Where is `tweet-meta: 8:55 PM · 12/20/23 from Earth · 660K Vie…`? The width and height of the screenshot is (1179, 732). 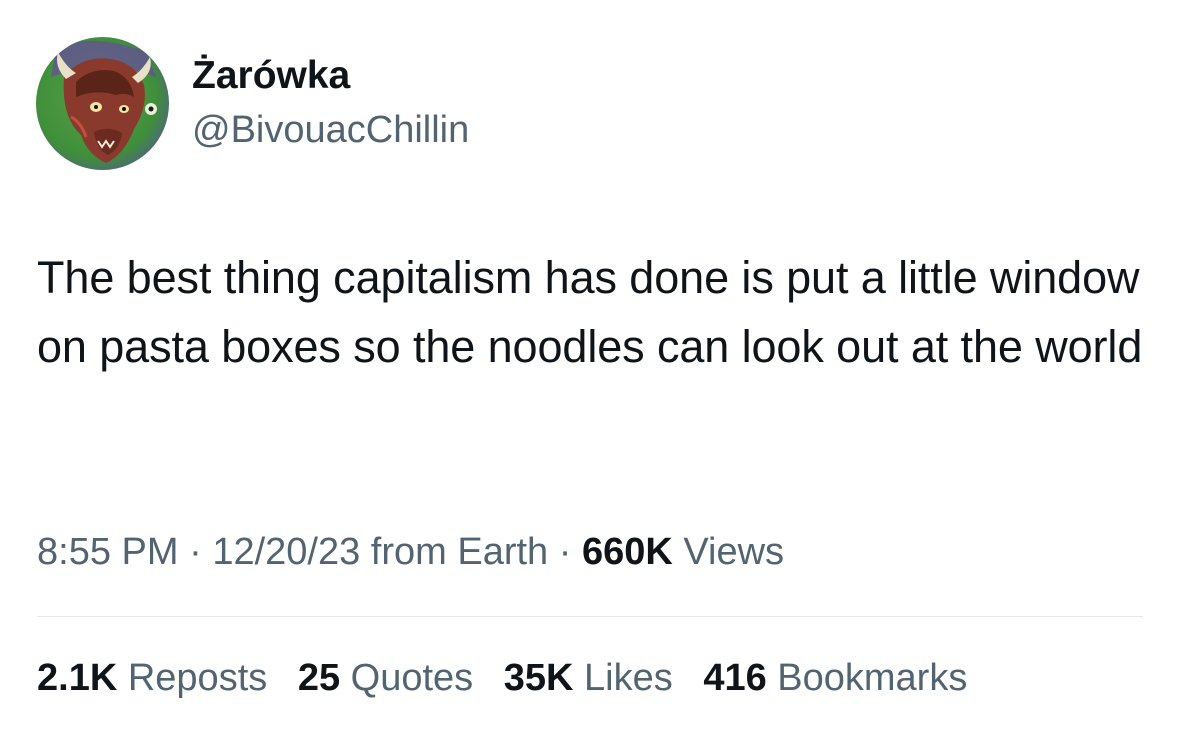 tweet-meta: 8:55 PM · 12/20/23 from Earth · 660K Vie… is located at coordinates (410, 552).